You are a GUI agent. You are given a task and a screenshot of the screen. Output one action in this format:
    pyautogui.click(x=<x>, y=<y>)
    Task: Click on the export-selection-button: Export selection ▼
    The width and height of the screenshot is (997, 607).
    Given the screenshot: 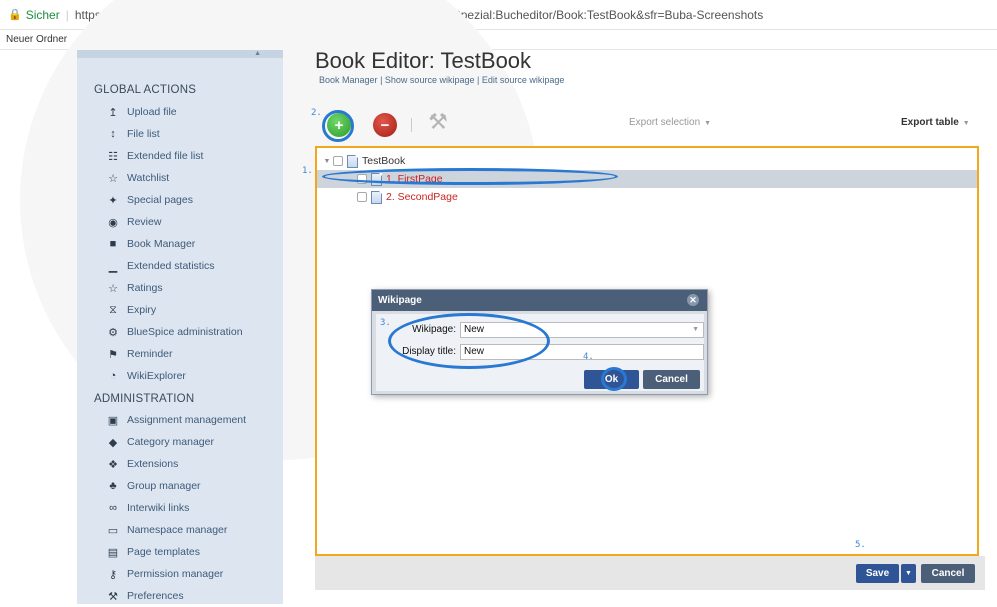 What is the action you would take?
    pyautogui.click(x=670, y=126)
    